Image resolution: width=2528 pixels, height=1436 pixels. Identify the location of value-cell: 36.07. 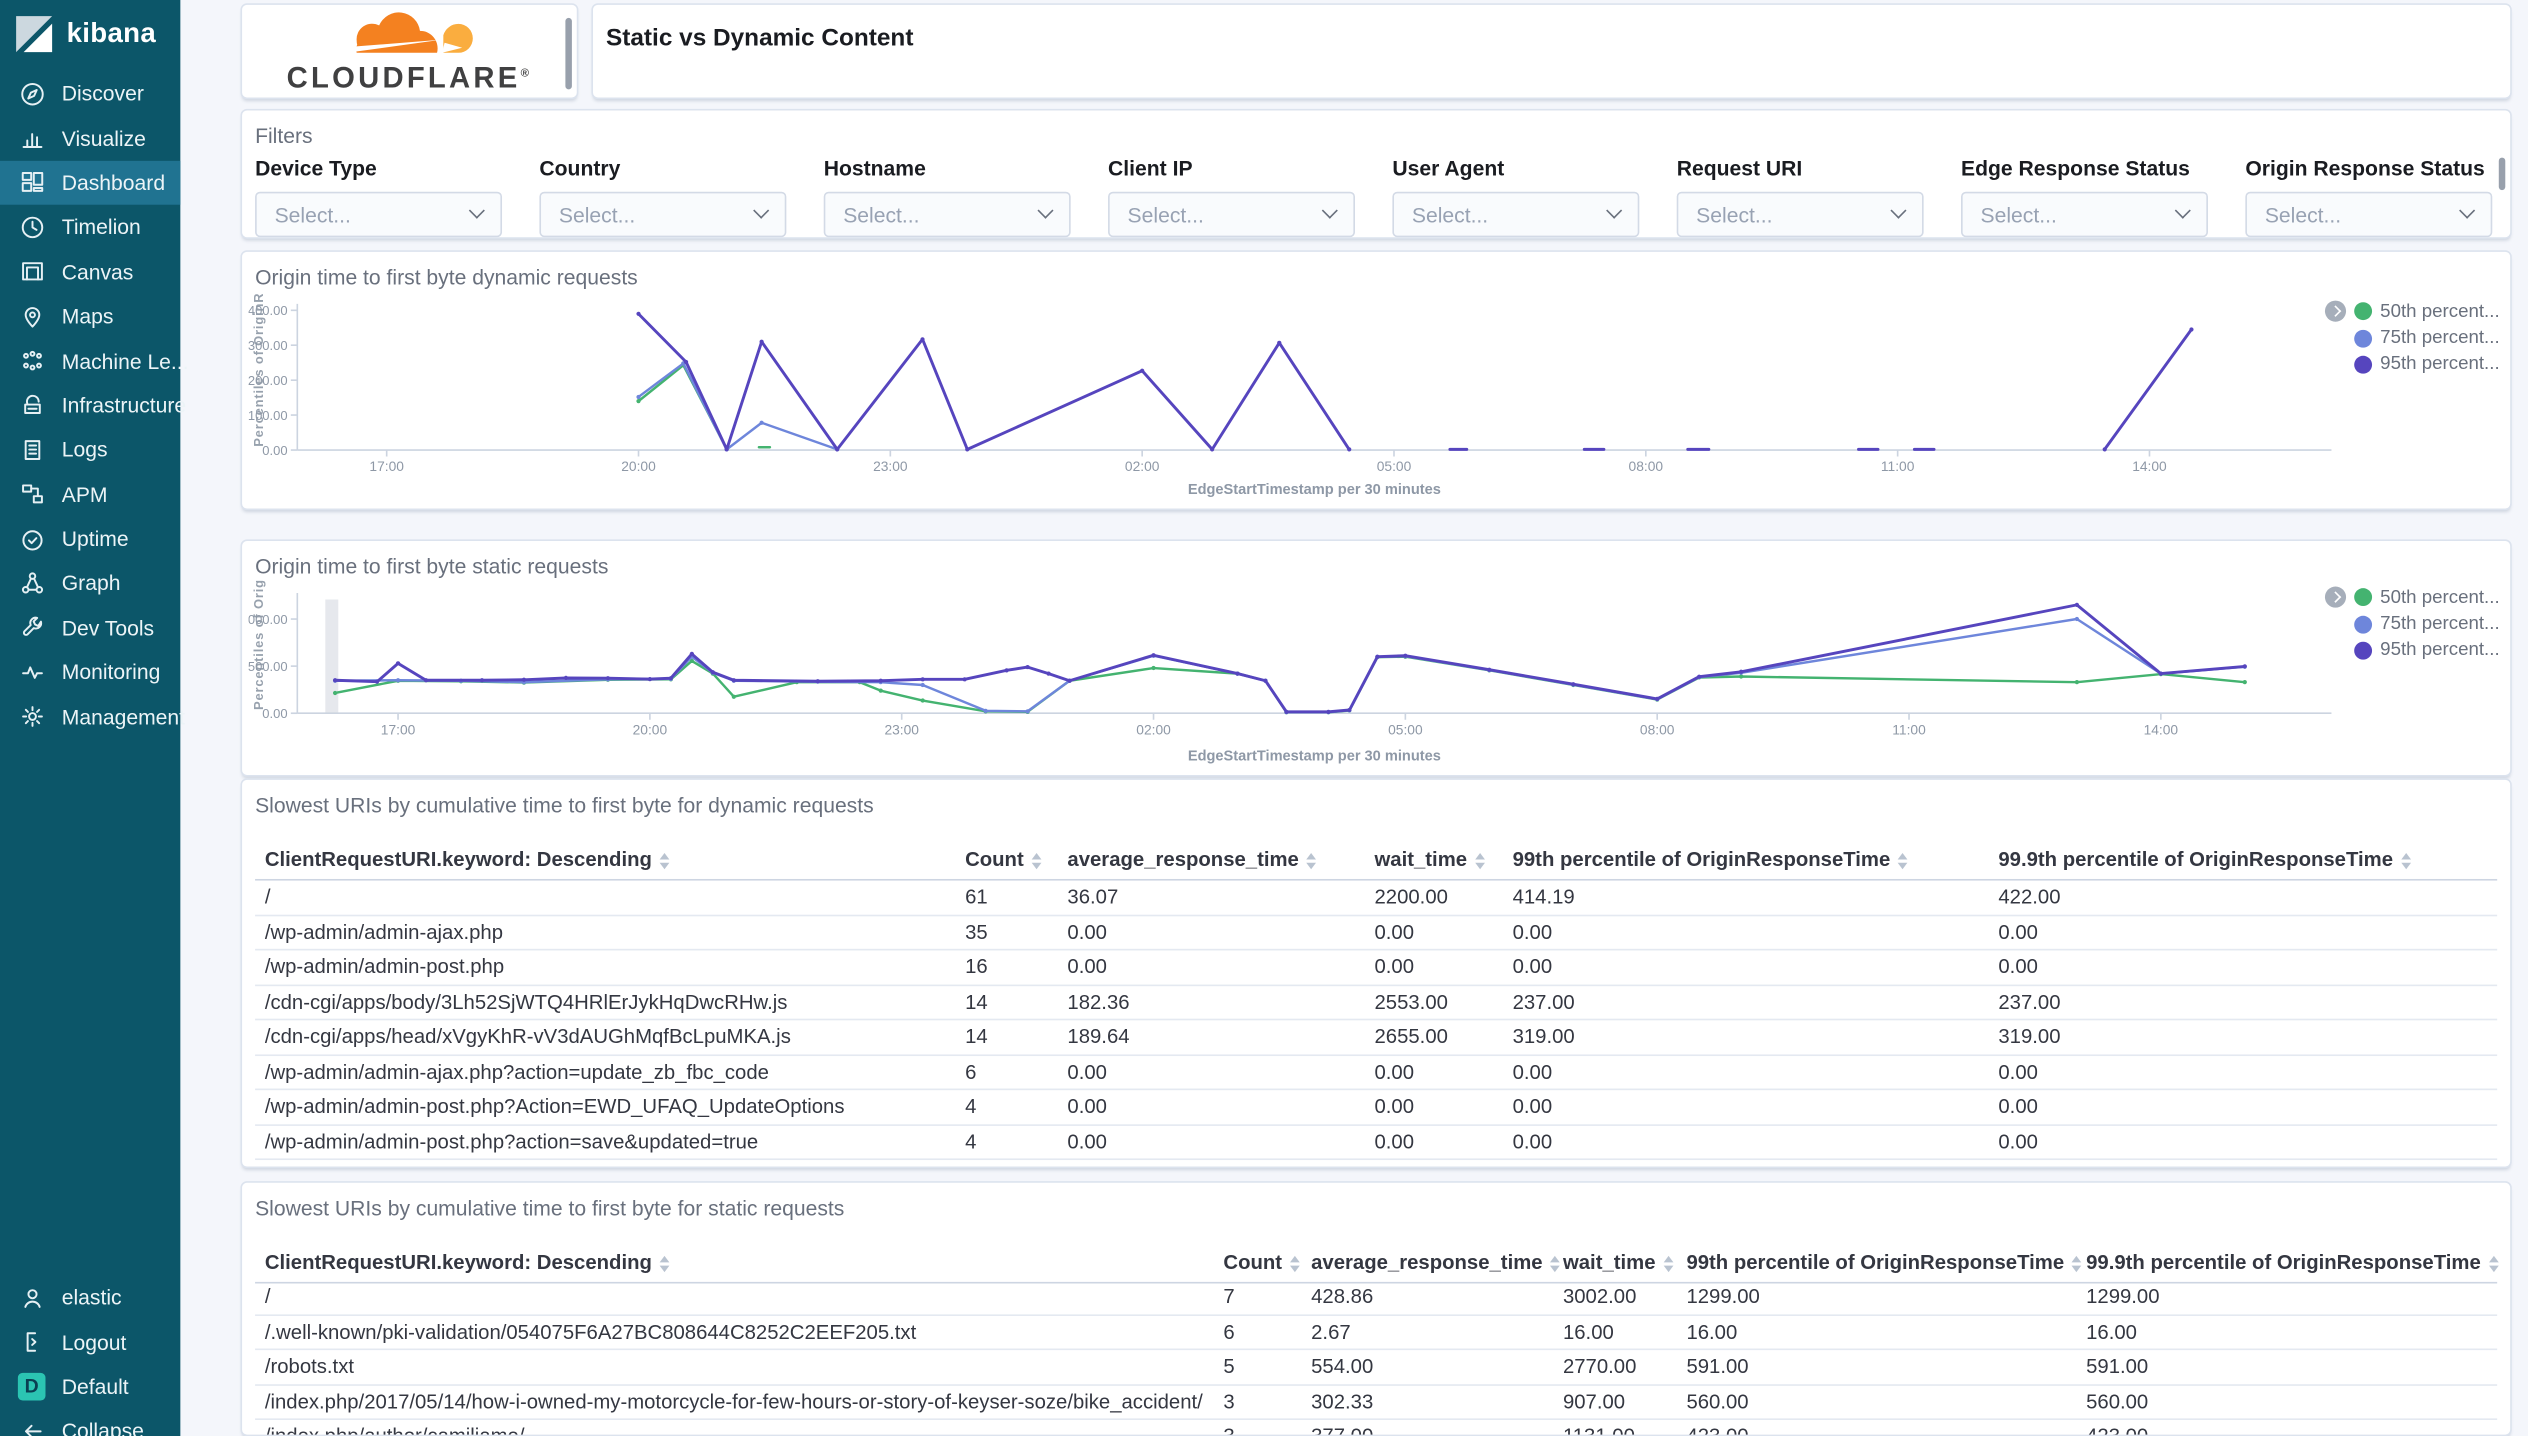
(1093, 897).